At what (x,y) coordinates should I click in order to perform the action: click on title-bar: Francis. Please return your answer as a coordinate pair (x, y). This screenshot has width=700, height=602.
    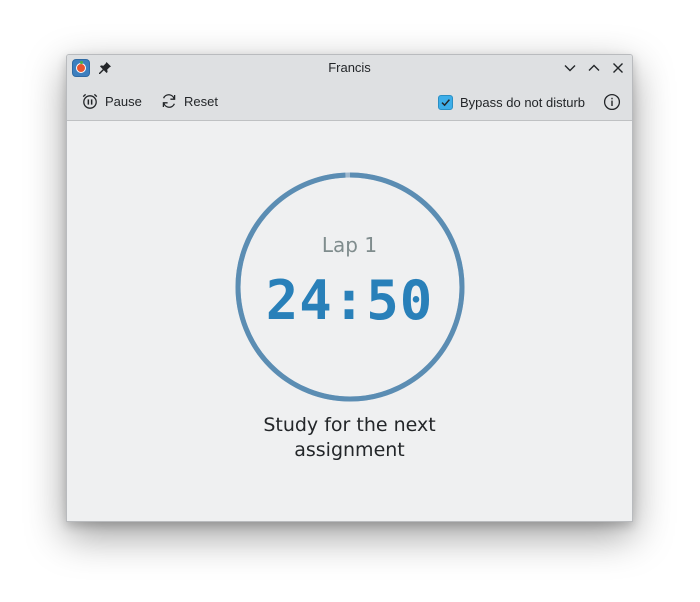
    Looking at the image, I should click on (349, 68).